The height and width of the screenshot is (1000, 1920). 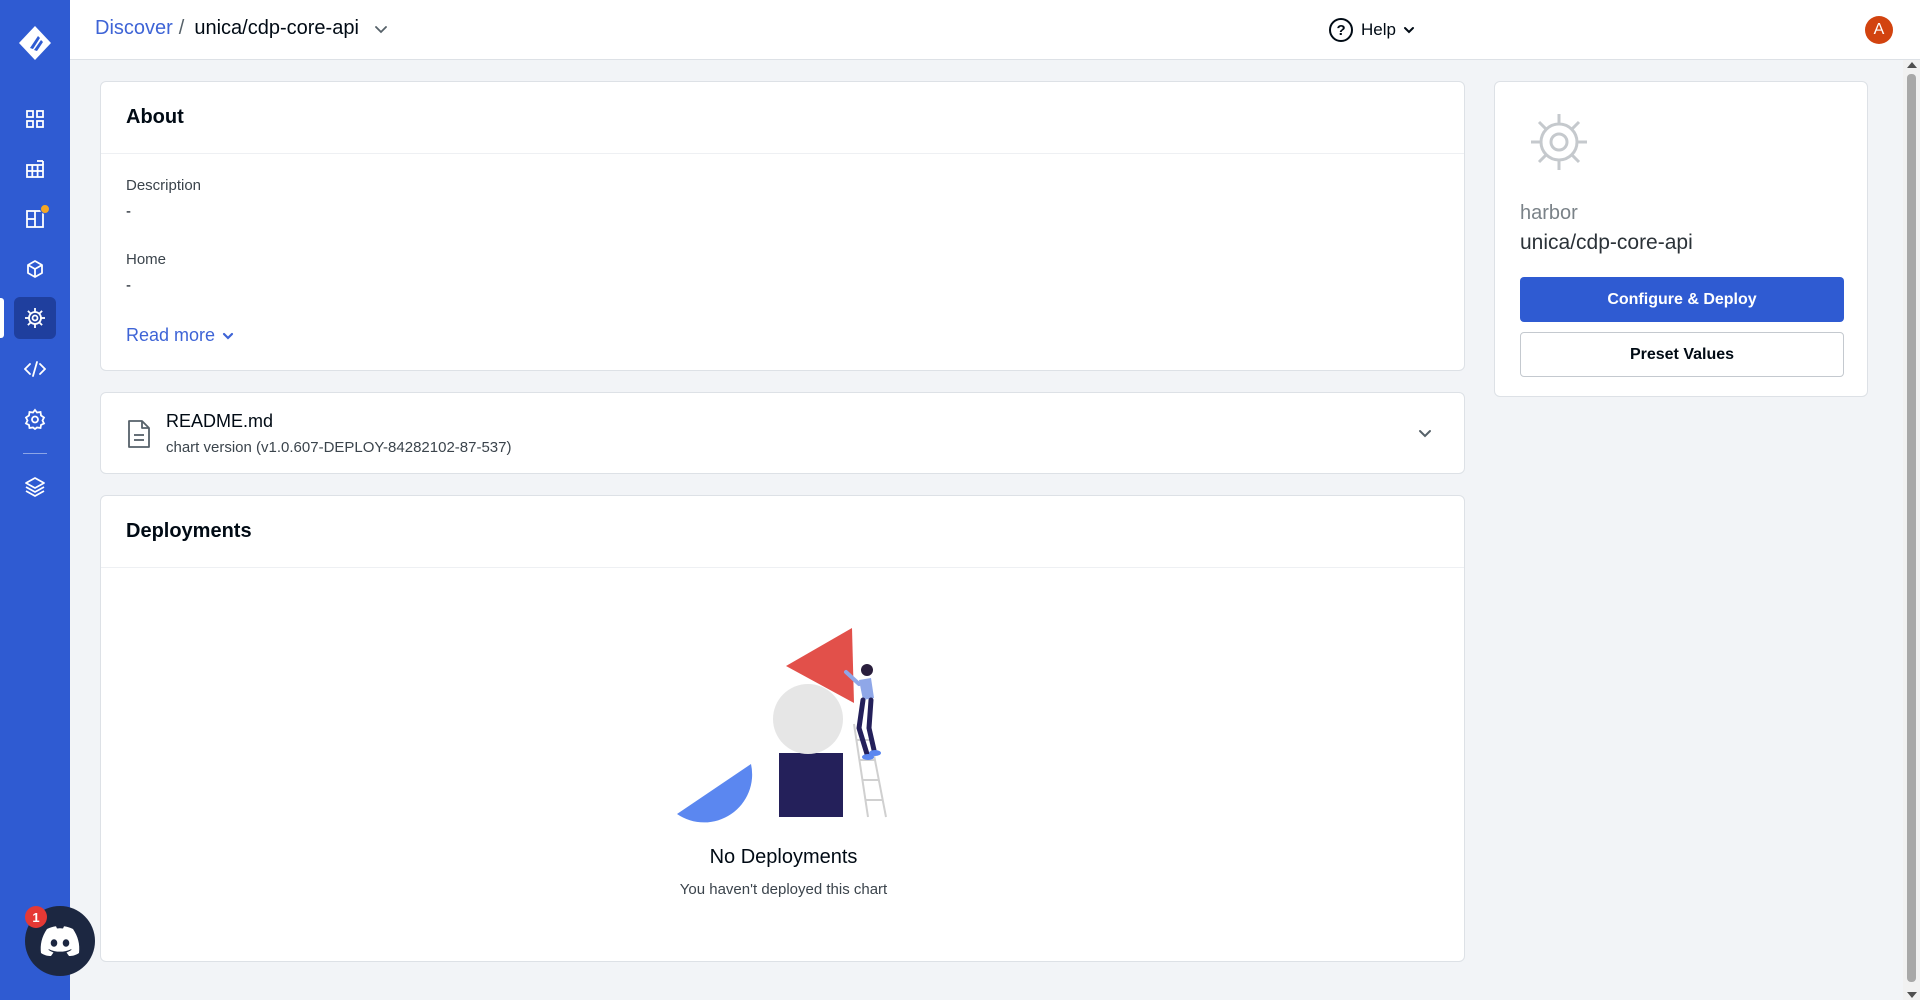 What do you see at coordinates (782, 567) in the screenshot?
I see `deployments-divider` at bounding box center [782, 567].